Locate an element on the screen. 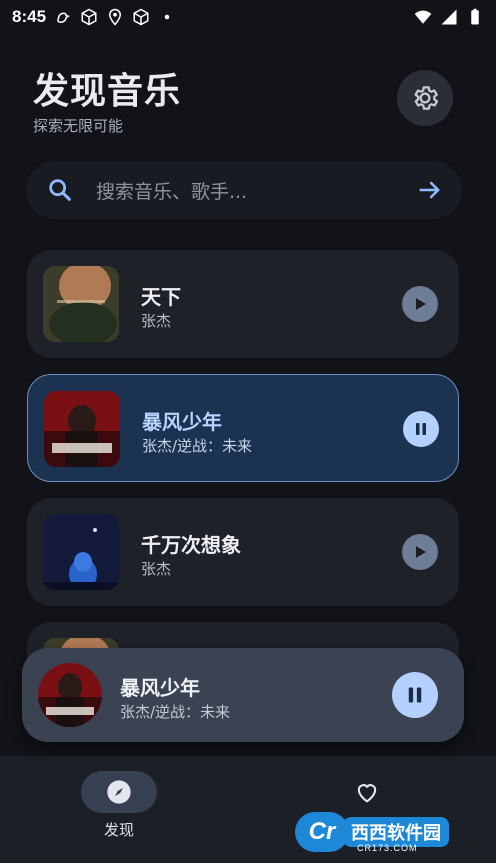  page-subtitle: 探索无限可能 is located at coordinates (78, 126).